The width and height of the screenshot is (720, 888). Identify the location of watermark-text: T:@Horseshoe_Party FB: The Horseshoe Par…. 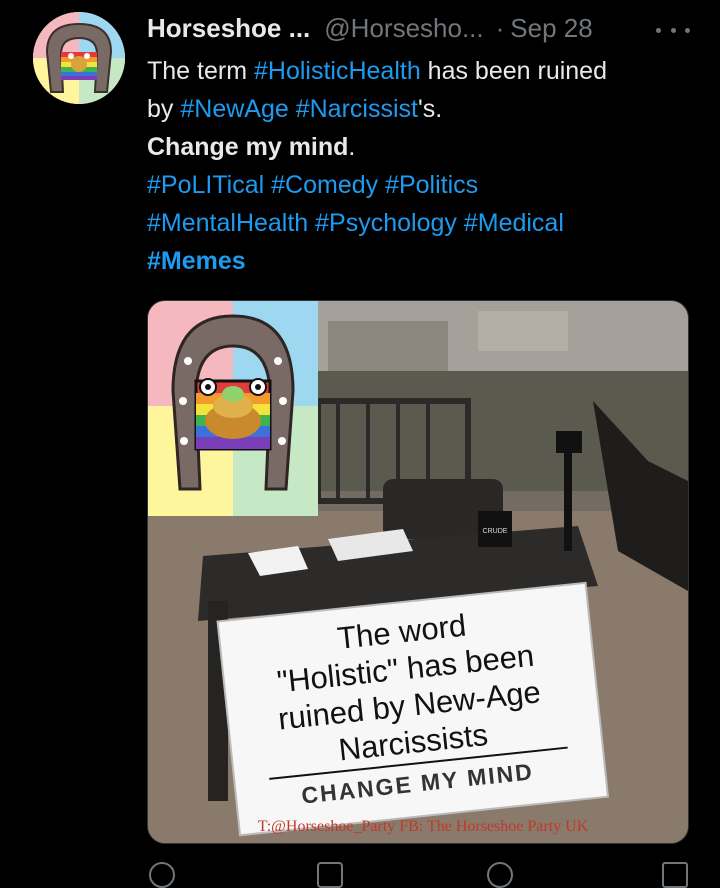
(423, 826).